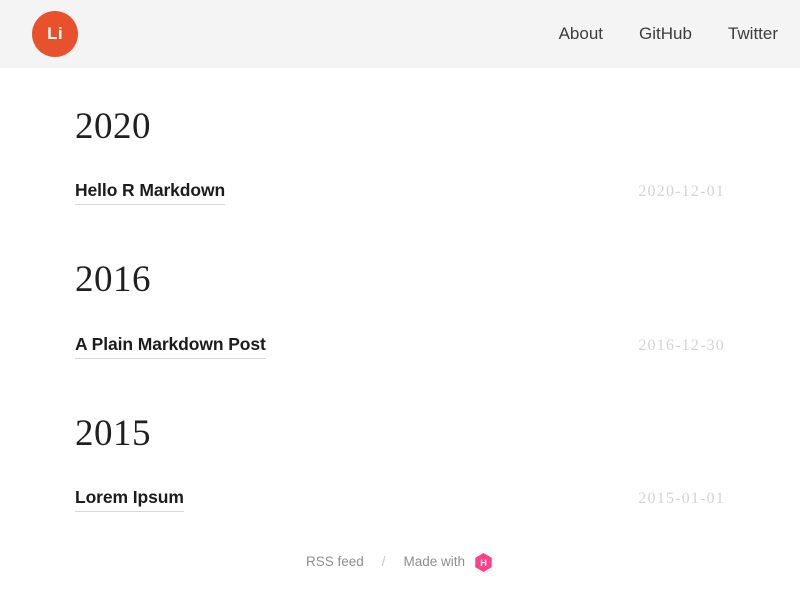 The height and width of the screenshot is (600, 800). I want to click on year-group: 2016 A Plain Markdown Post 2016-12-30, so click(400, 308).